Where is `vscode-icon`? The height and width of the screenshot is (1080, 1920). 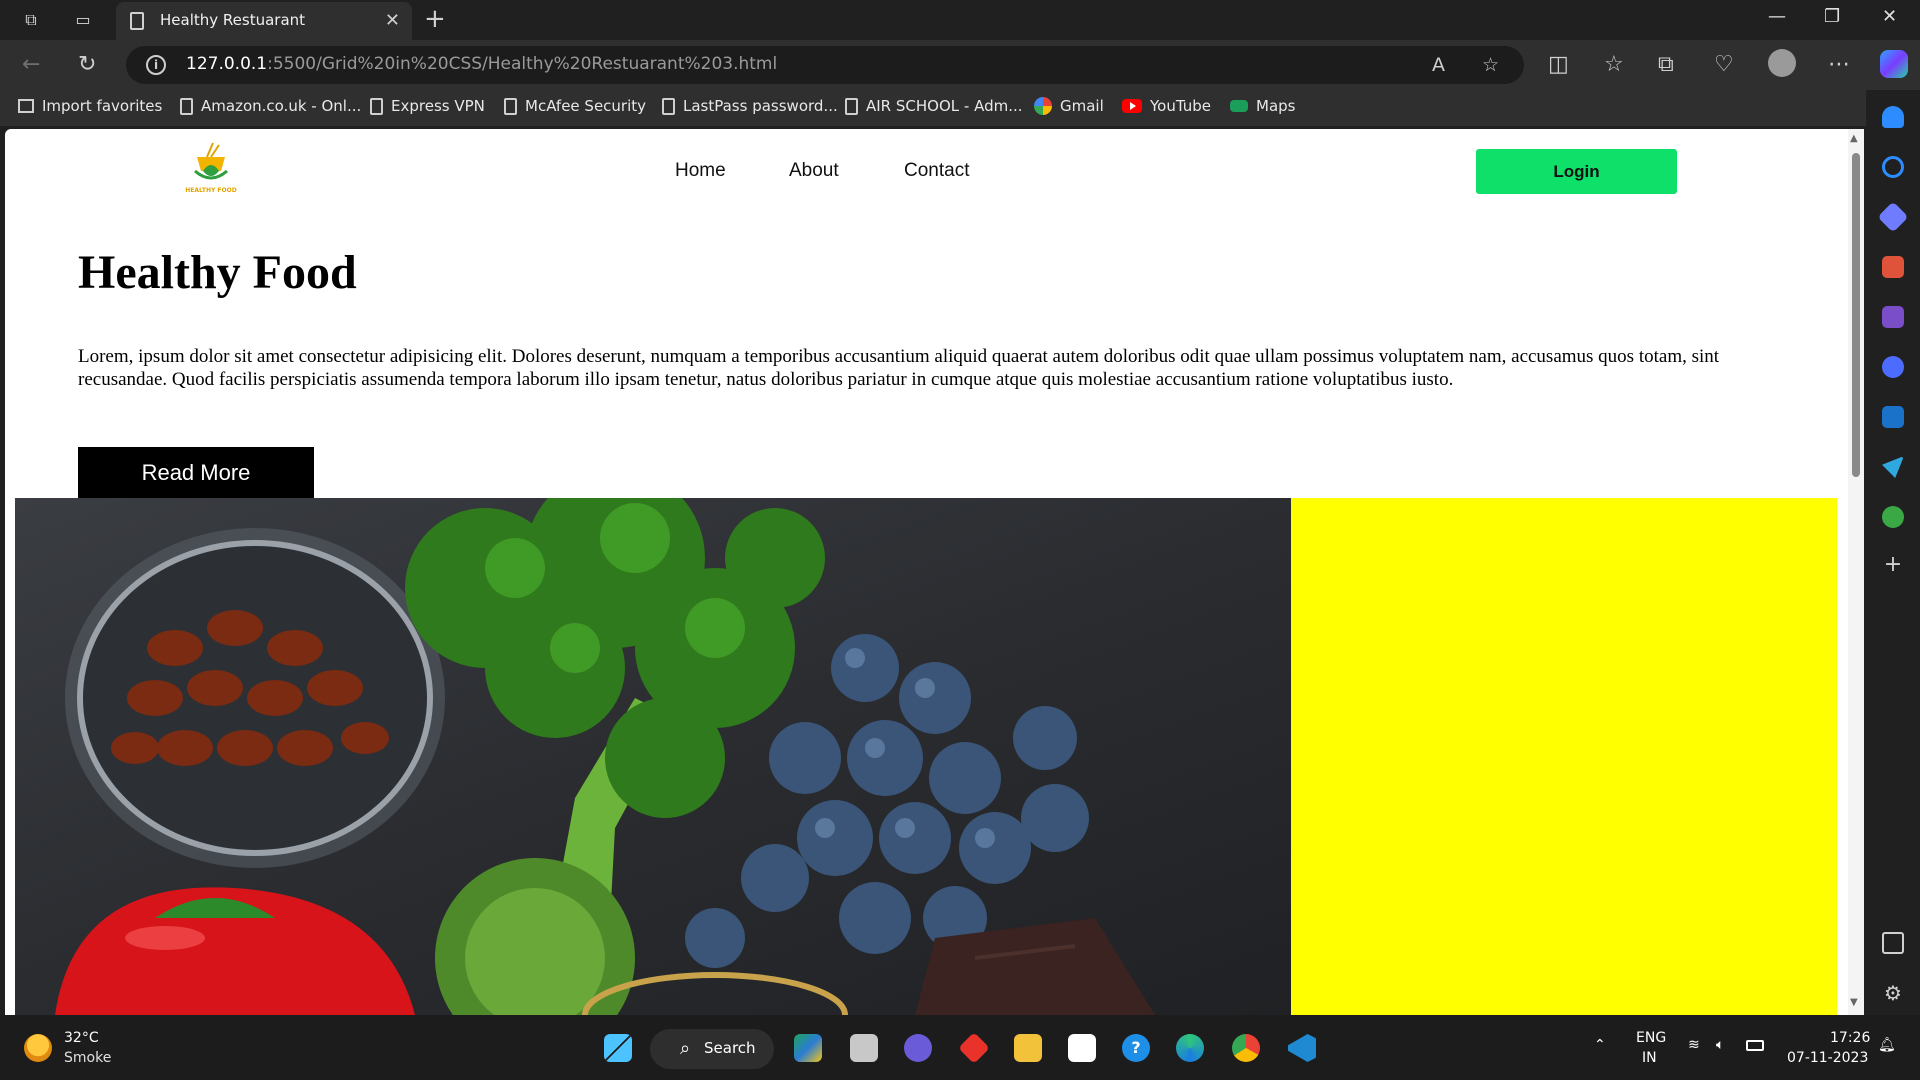
vscode-icon is located at coordinates (1302, 1048).